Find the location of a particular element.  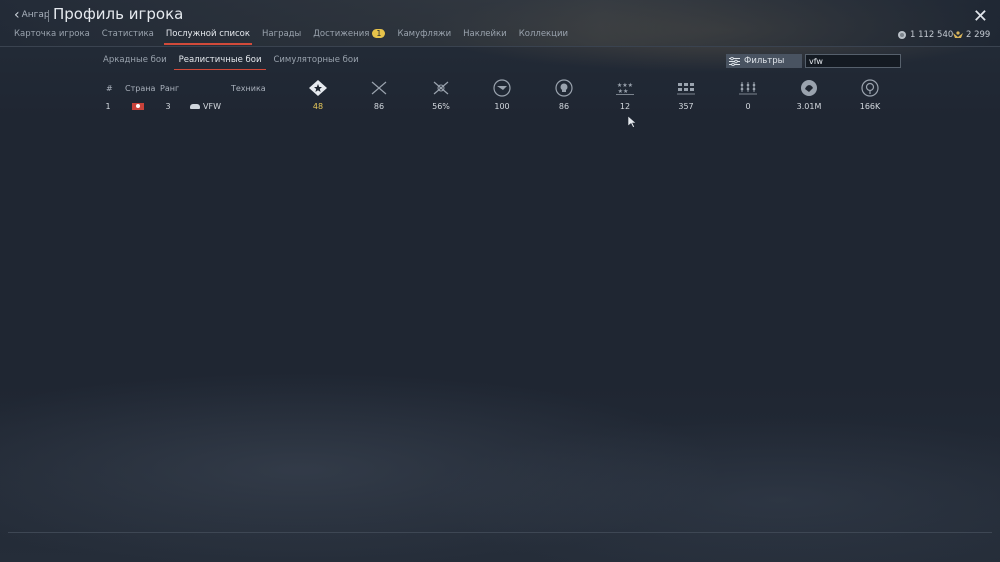

col-rank-header: Ранг is located at coordinates (170, 88).